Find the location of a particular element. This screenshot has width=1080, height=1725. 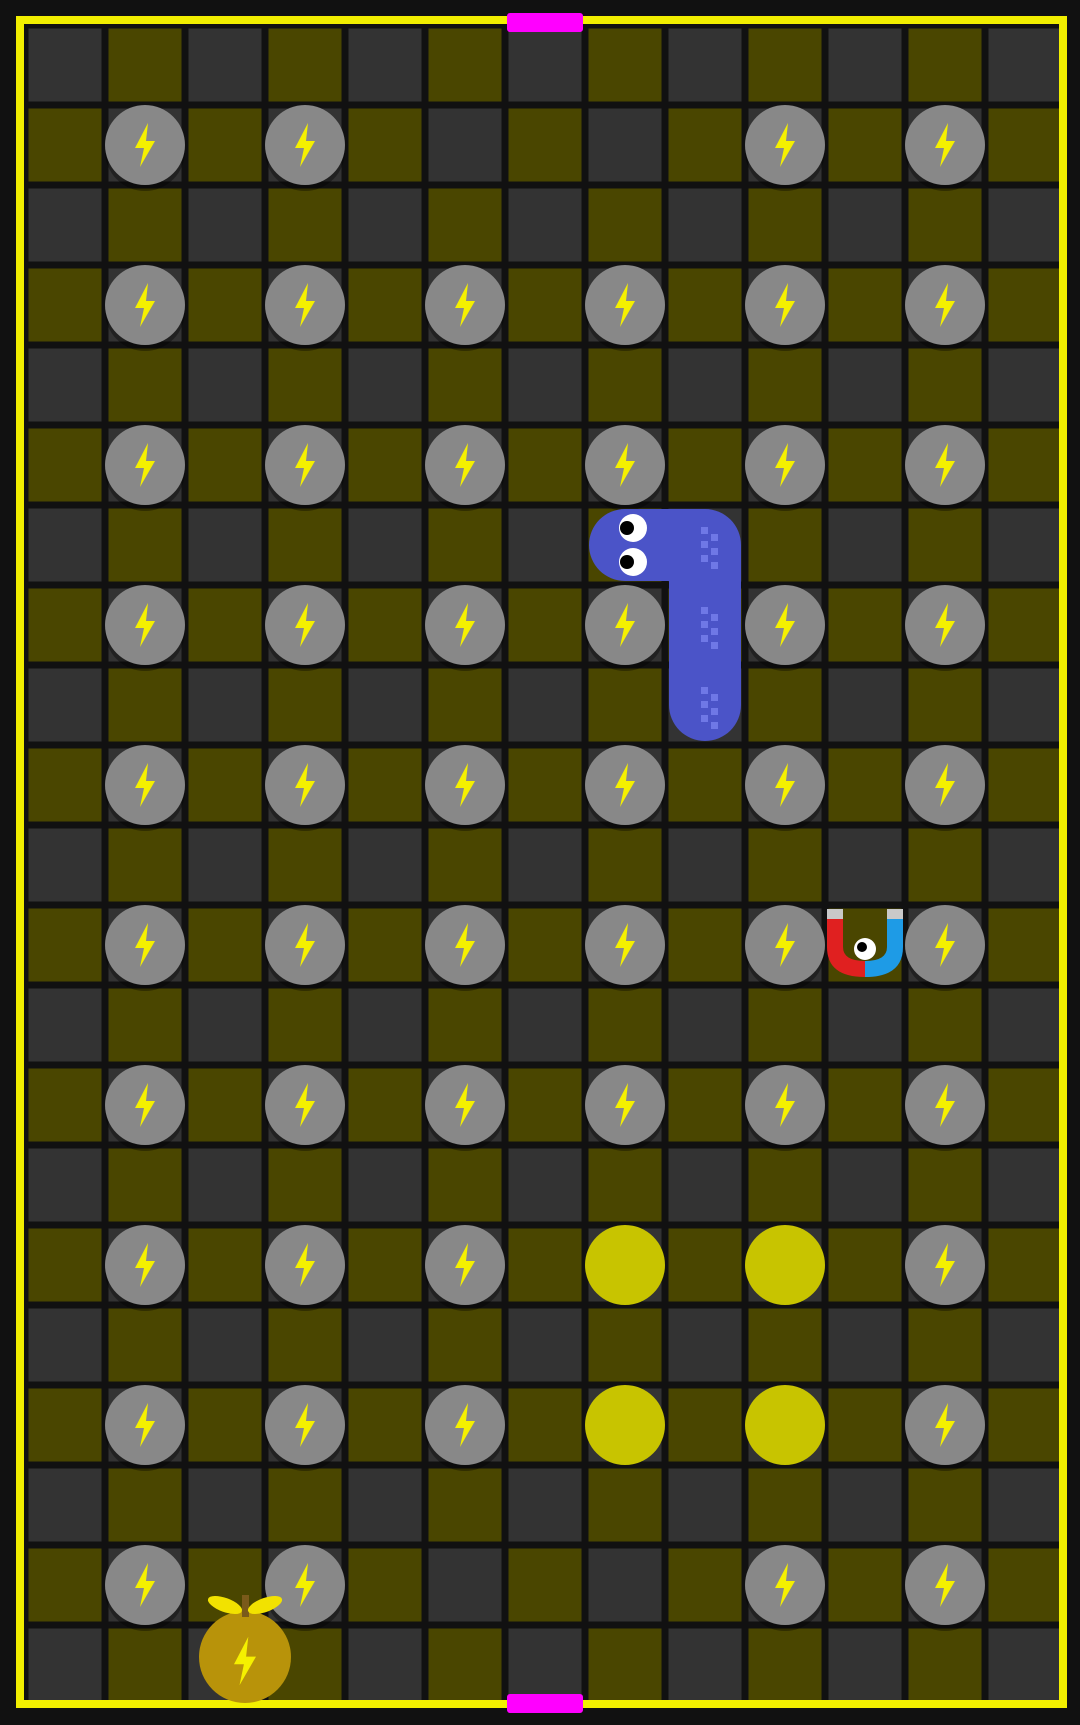

eye-pupil is located at coordinates (627, 528).